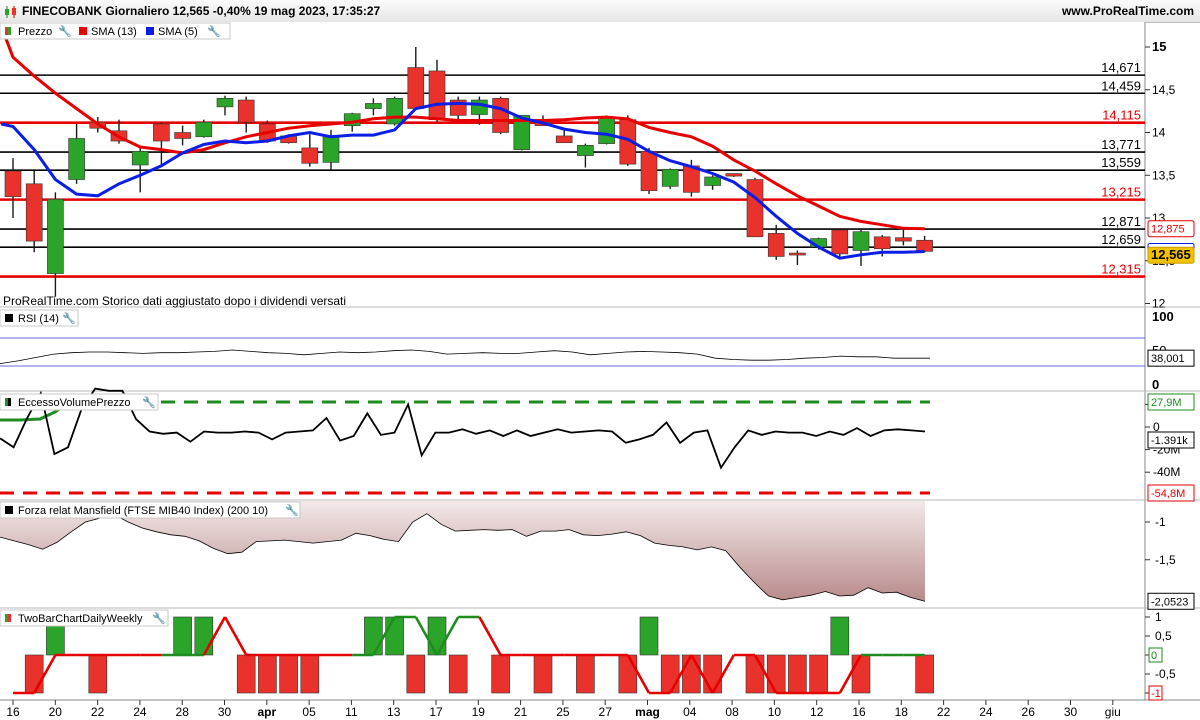 The image size is (1200, 720). I want to click on time-tick-label: apr, so click(266, 712).